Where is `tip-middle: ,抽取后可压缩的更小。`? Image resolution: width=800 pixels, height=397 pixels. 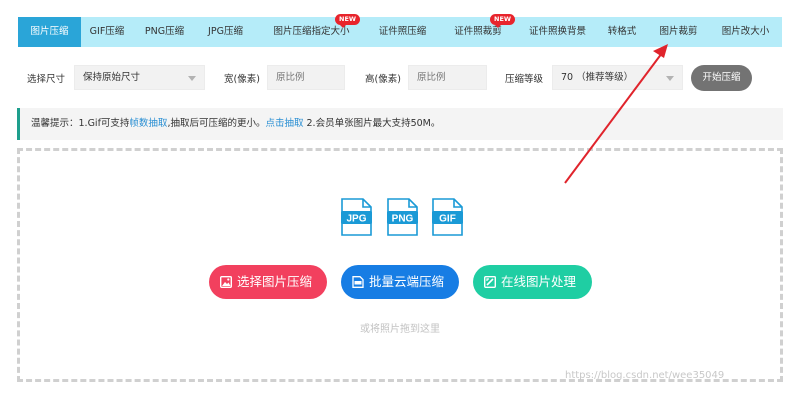
tip-middle: ,抽取后可压缩的更小。 is located at coordinates (216, 123).